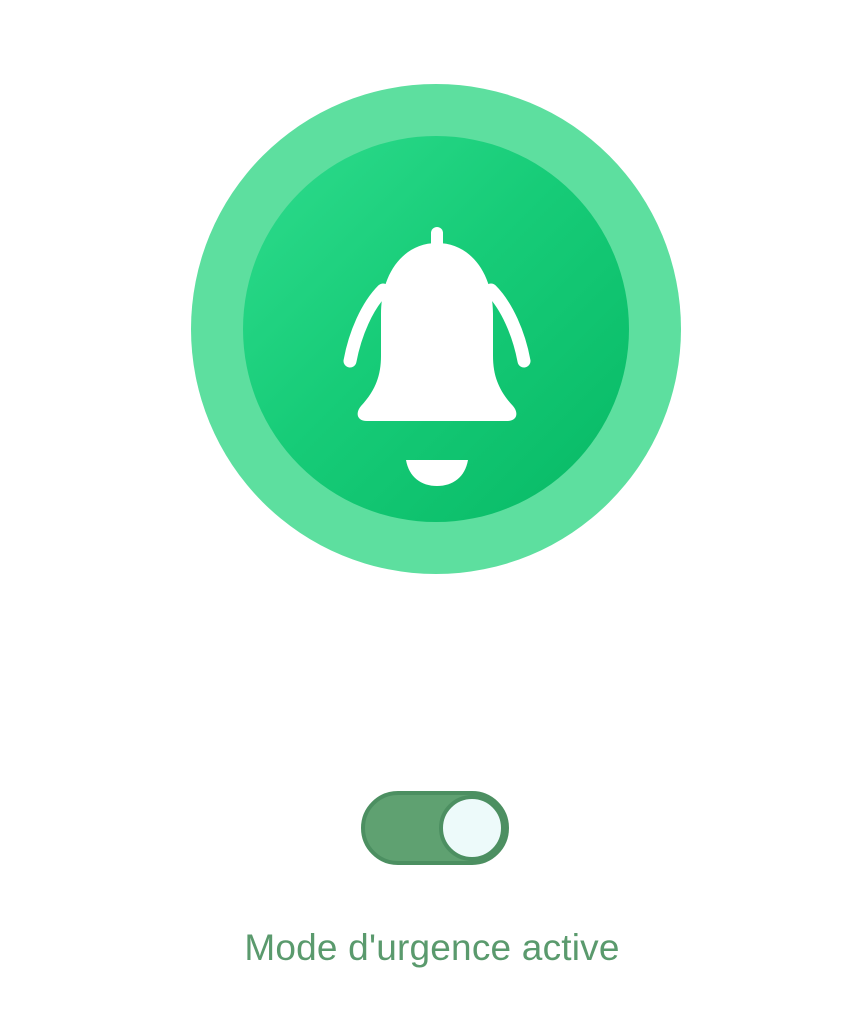  What do you see at coordinates (437, 356) in the screenshot?
I see `bell-ringing-icon` at bounding box center [437, 356].